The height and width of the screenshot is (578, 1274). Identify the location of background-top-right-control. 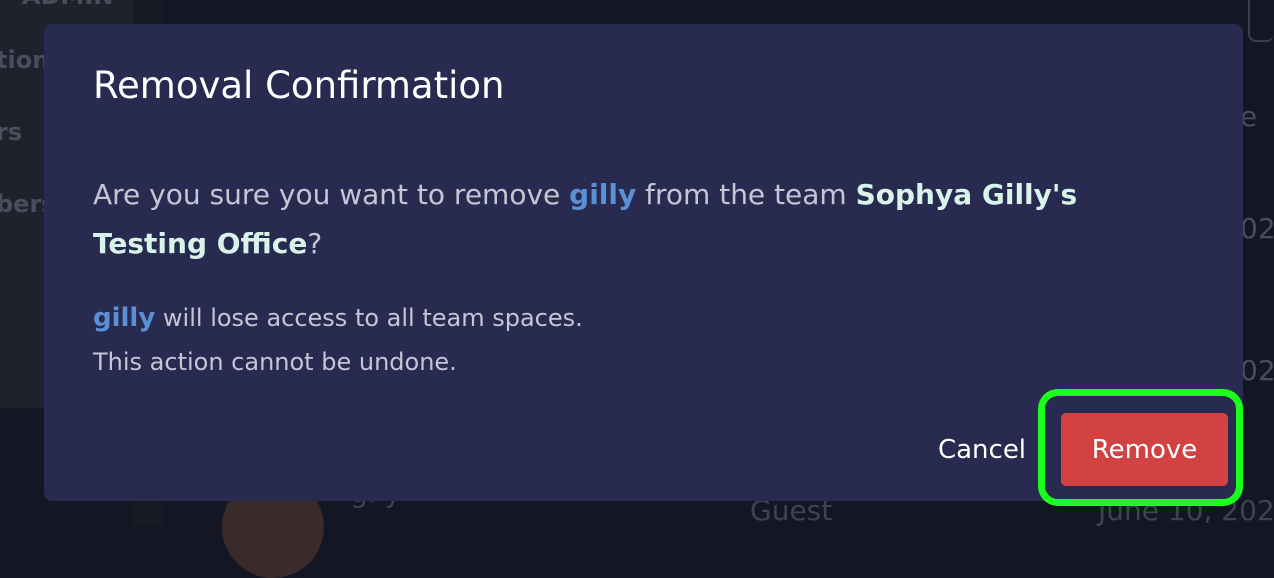
(1261, 21).